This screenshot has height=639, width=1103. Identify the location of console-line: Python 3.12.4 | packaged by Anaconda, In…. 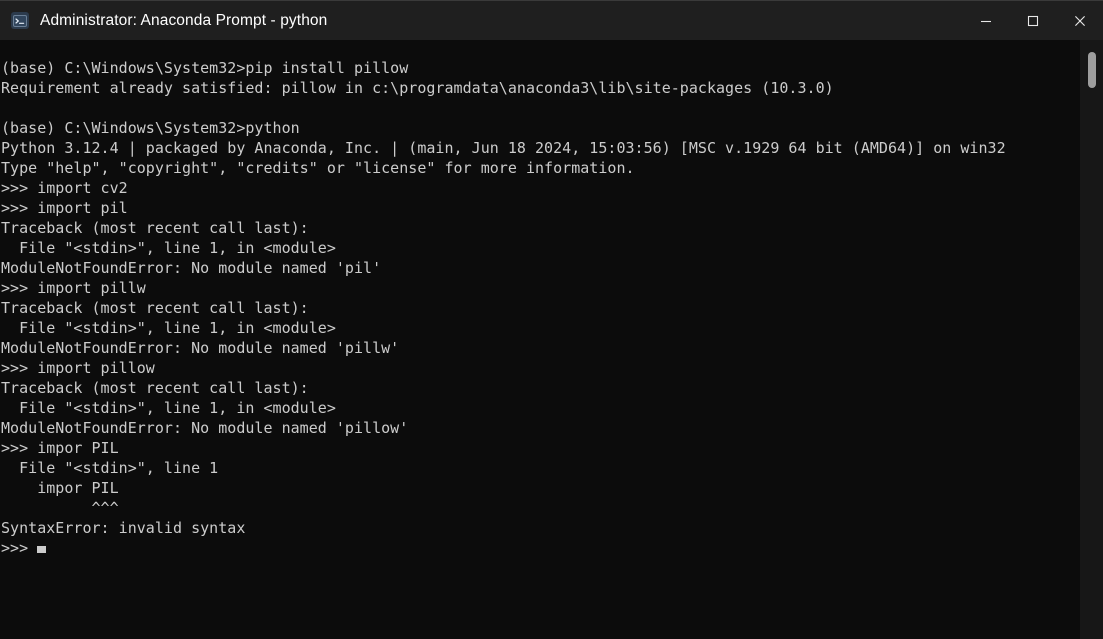
(503, 148).